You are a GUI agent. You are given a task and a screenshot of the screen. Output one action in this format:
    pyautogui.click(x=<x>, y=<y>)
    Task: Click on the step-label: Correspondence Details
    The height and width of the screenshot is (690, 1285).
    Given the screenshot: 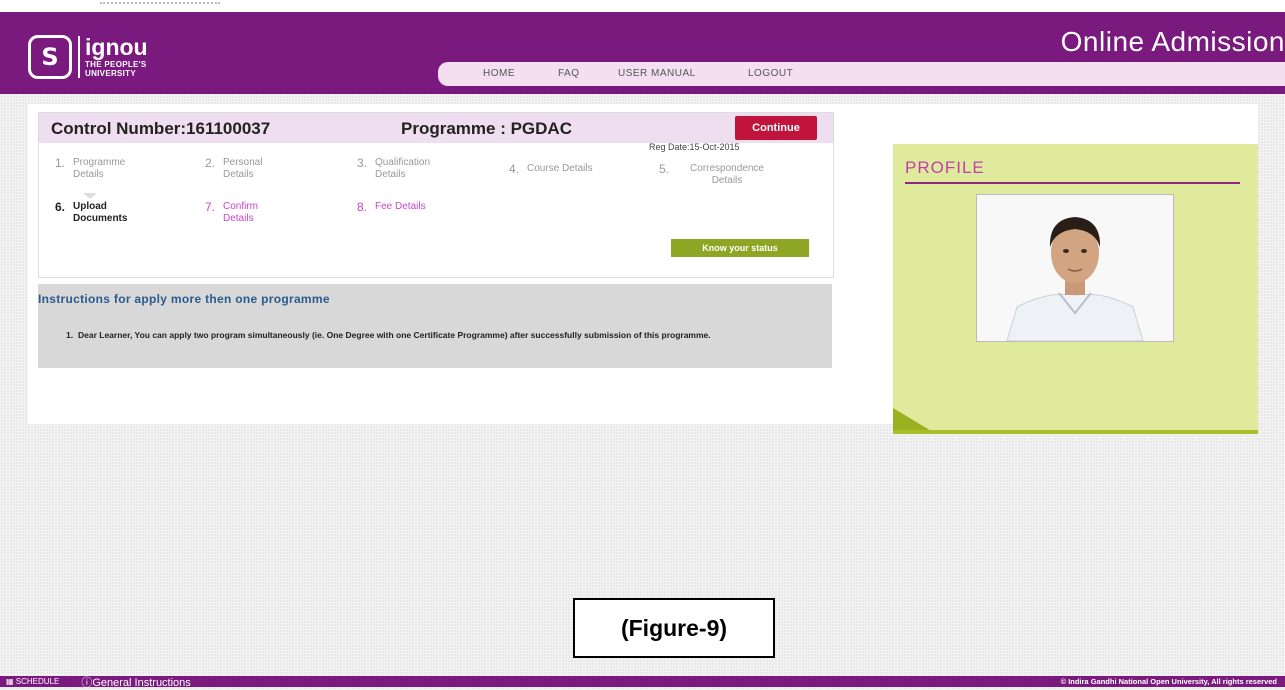 What is the action you would take?
    pyautogui.click(x=727, y=174)
    